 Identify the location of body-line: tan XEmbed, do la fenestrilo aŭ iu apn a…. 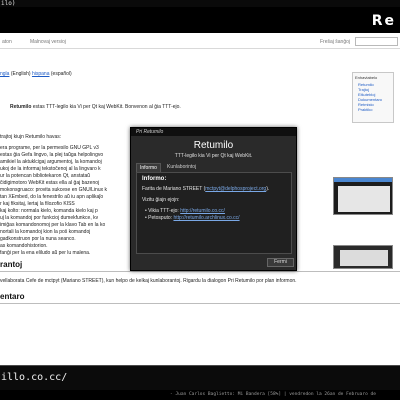
(52, 197).